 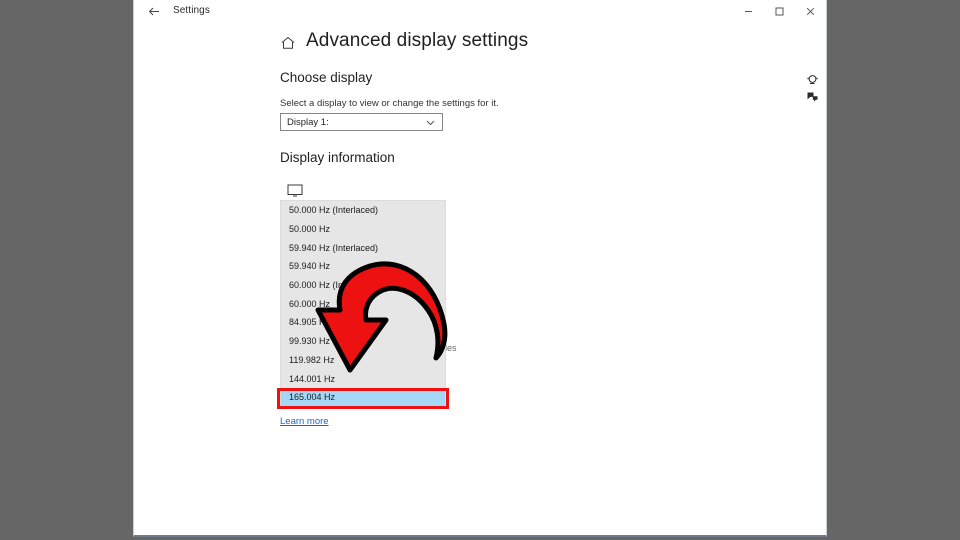 What do you see at coordinates (288, 43) in the screenshot?
I see `home-icon` at bounding box center [288, 43].